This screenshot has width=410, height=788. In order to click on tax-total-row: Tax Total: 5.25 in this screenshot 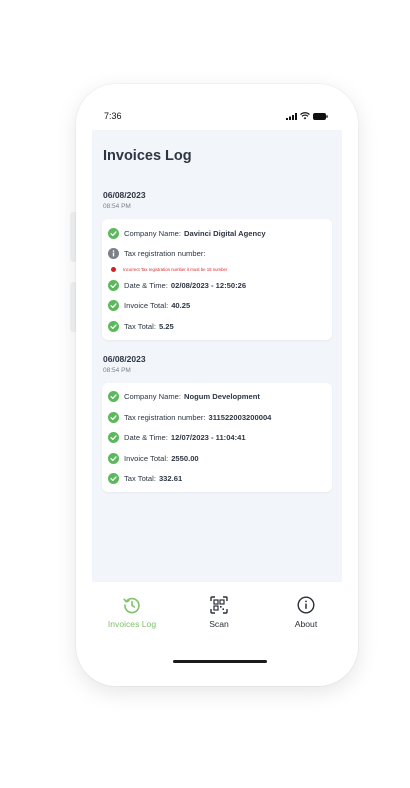, I will do `click(220, 326)`.